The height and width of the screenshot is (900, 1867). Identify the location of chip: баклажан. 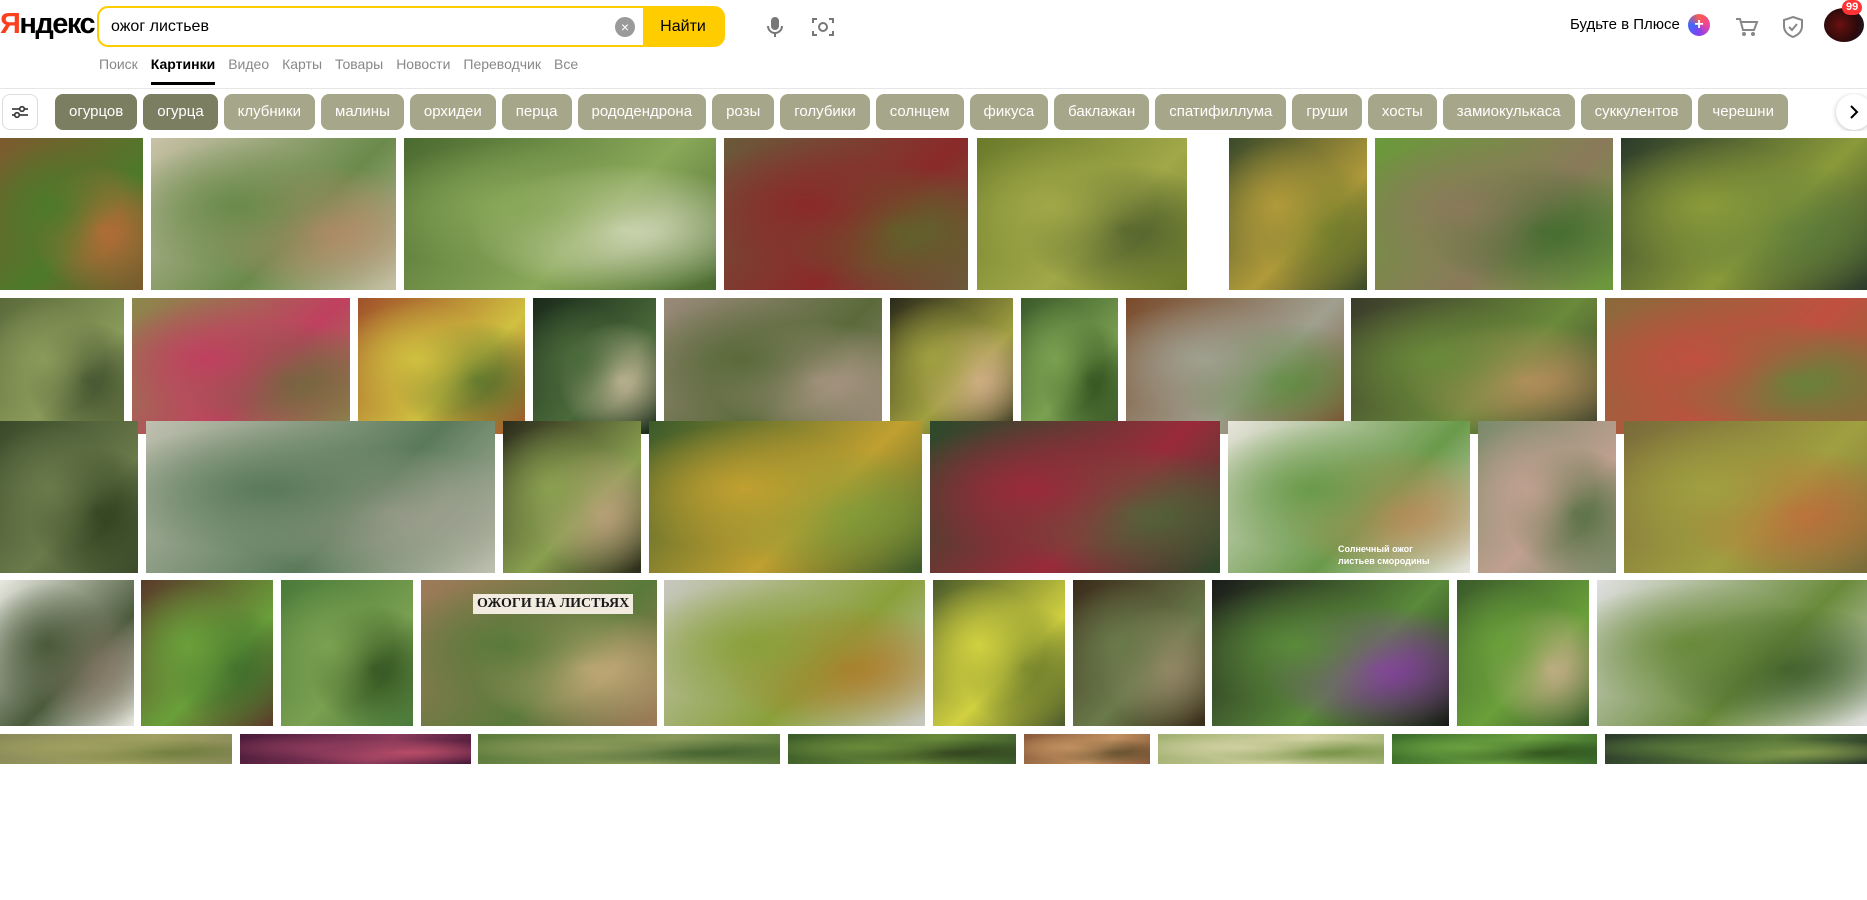
(1102, 112).